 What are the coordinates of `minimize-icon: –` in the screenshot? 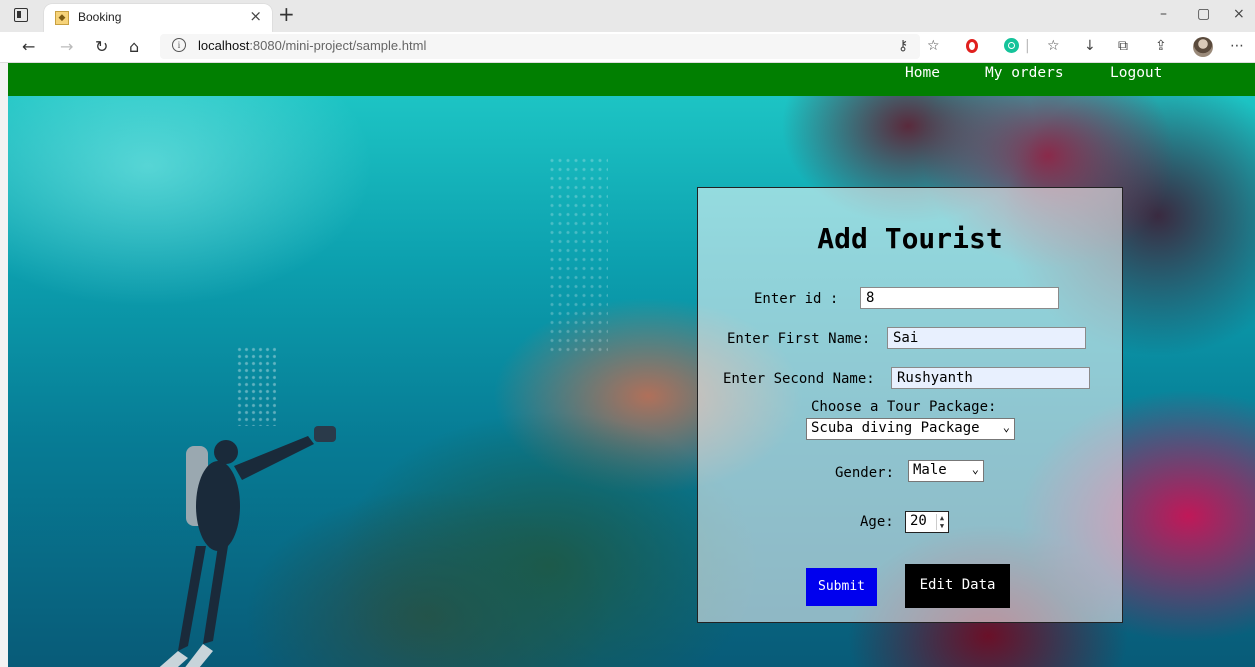 It's located at (1163, 14).